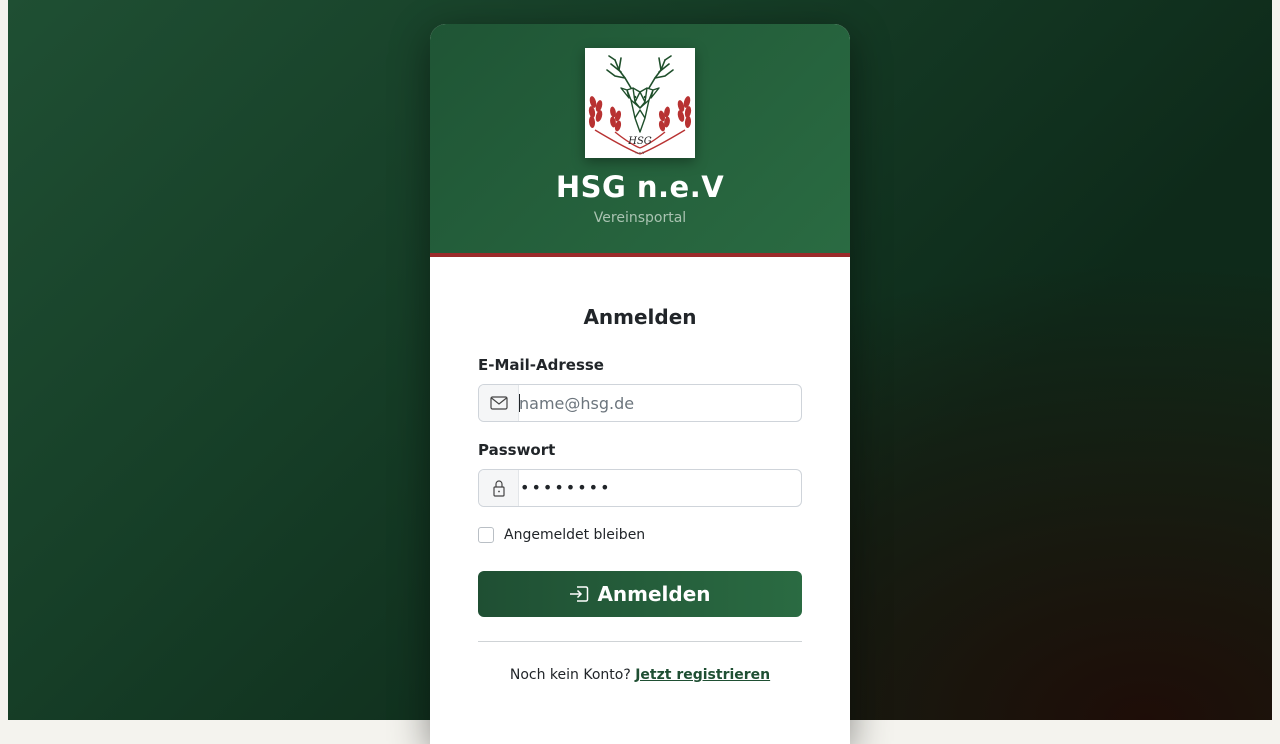 The width and height of the screenshot is (1280, 744). What do you see at coordinates (640, 317) in the screenshot?
I see `login-form-title: Anmelden` at bounding box center [640, 317].